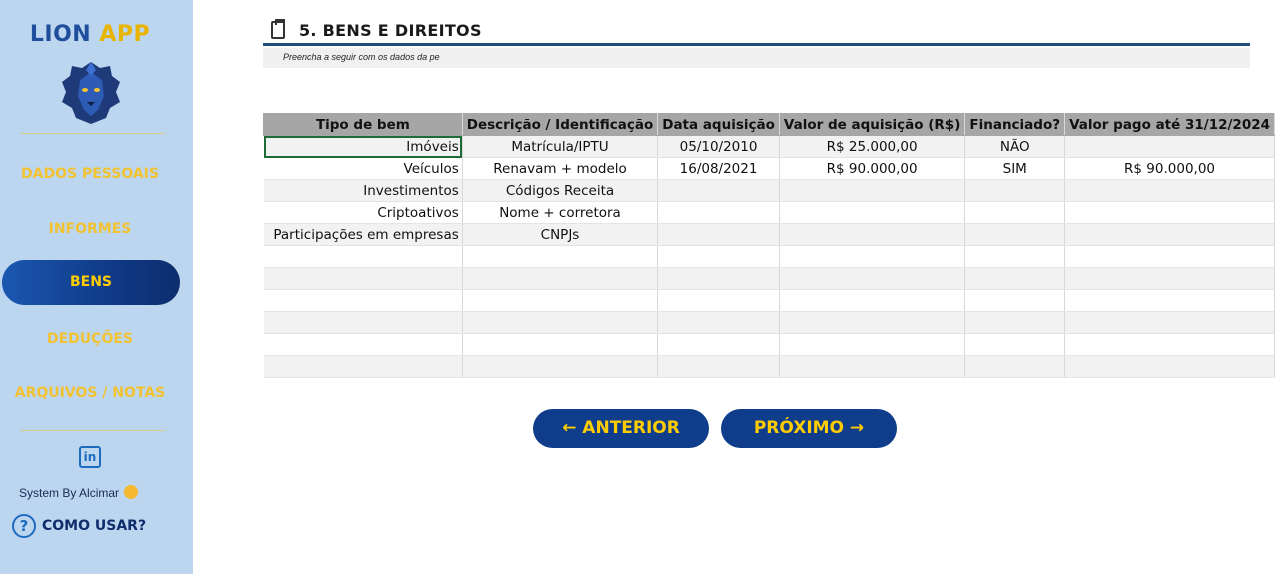 This screenshot has height=574, width=1275. I want to click on lion-head-icon, so click(91, 93).